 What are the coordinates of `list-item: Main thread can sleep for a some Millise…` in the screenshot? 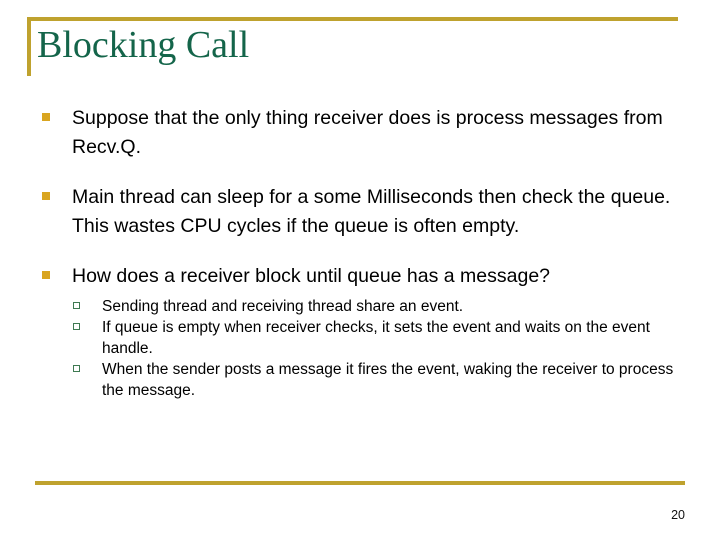 It's located at (364, 211).